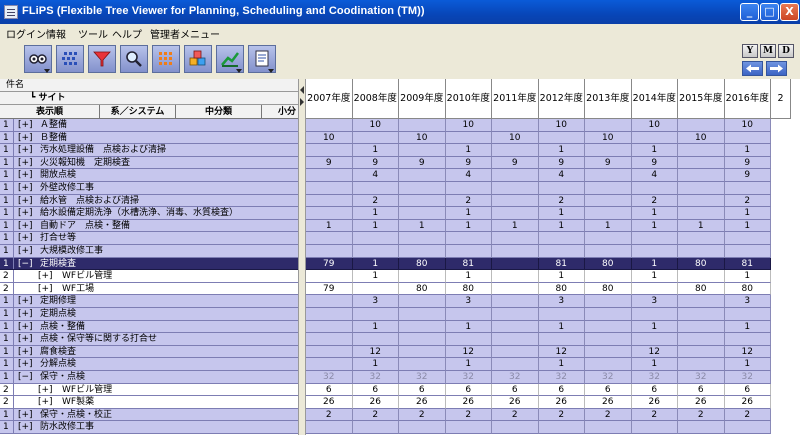  Describe the element at coordinates (400, 377) in the screenshot. I see `table-row: 1 [−] 保守・点検 32 32 32 32 32 32 32 32 32 32` at that location.